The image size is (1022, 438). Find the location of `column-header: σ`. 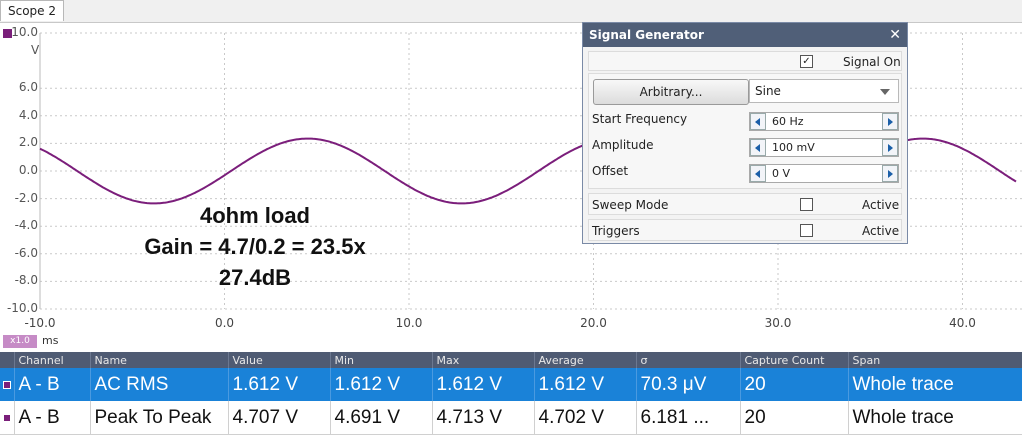

column-header: σ is located at coordinates (688, 360).